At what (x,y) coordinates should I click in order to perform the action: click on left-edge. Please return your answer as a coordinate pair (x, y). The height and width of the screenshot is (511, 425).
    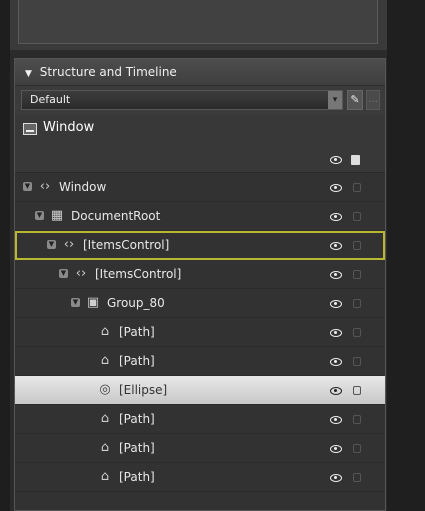
    Looking at the image, I should click on (5, 255).